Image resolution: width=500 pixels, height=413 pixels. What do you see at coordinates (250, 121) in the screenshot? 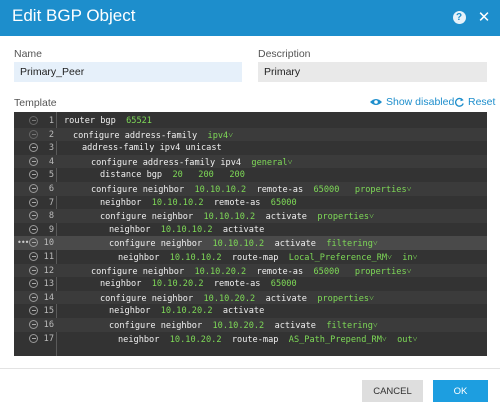
I see `editor-line: 1 router bgp 65521` at bounding box center [250, 121].